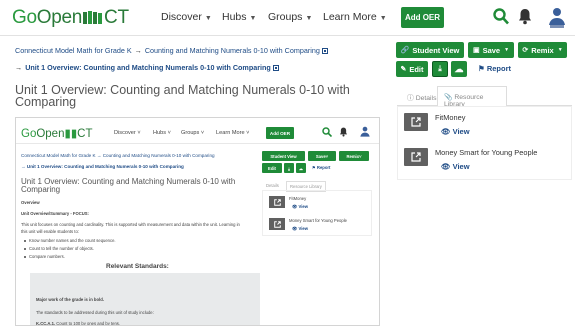  Describe the element at coordinates (283, 156) in the screenshot. I see `embedded-student-view-button: Student View` at that location.